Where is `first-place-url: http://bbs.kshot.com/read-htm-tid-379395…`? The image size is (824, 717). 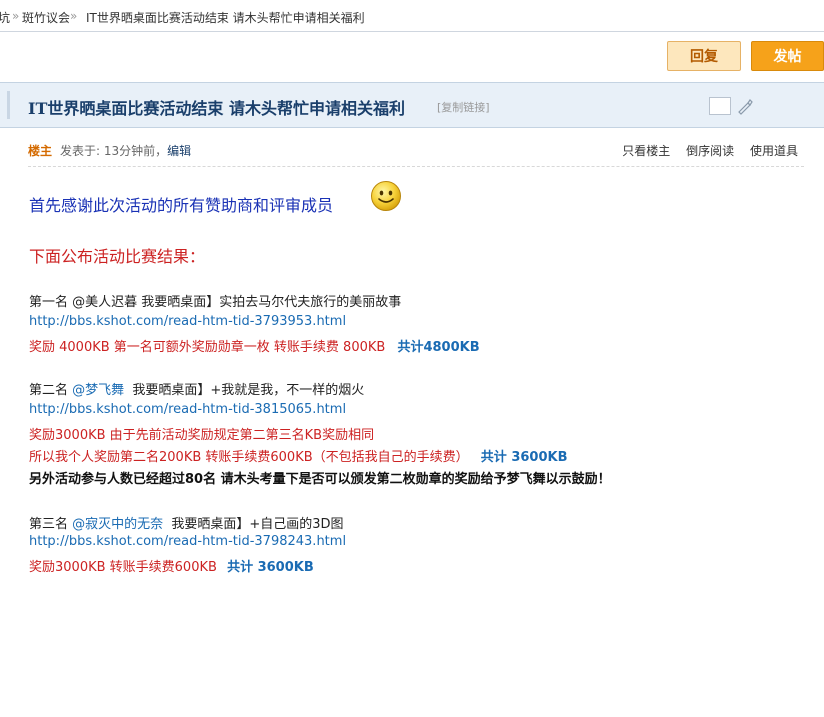
first-place-url: http://bbs.kshot.com/read-htm-tid-379395… is located at coordinates (187, 321).